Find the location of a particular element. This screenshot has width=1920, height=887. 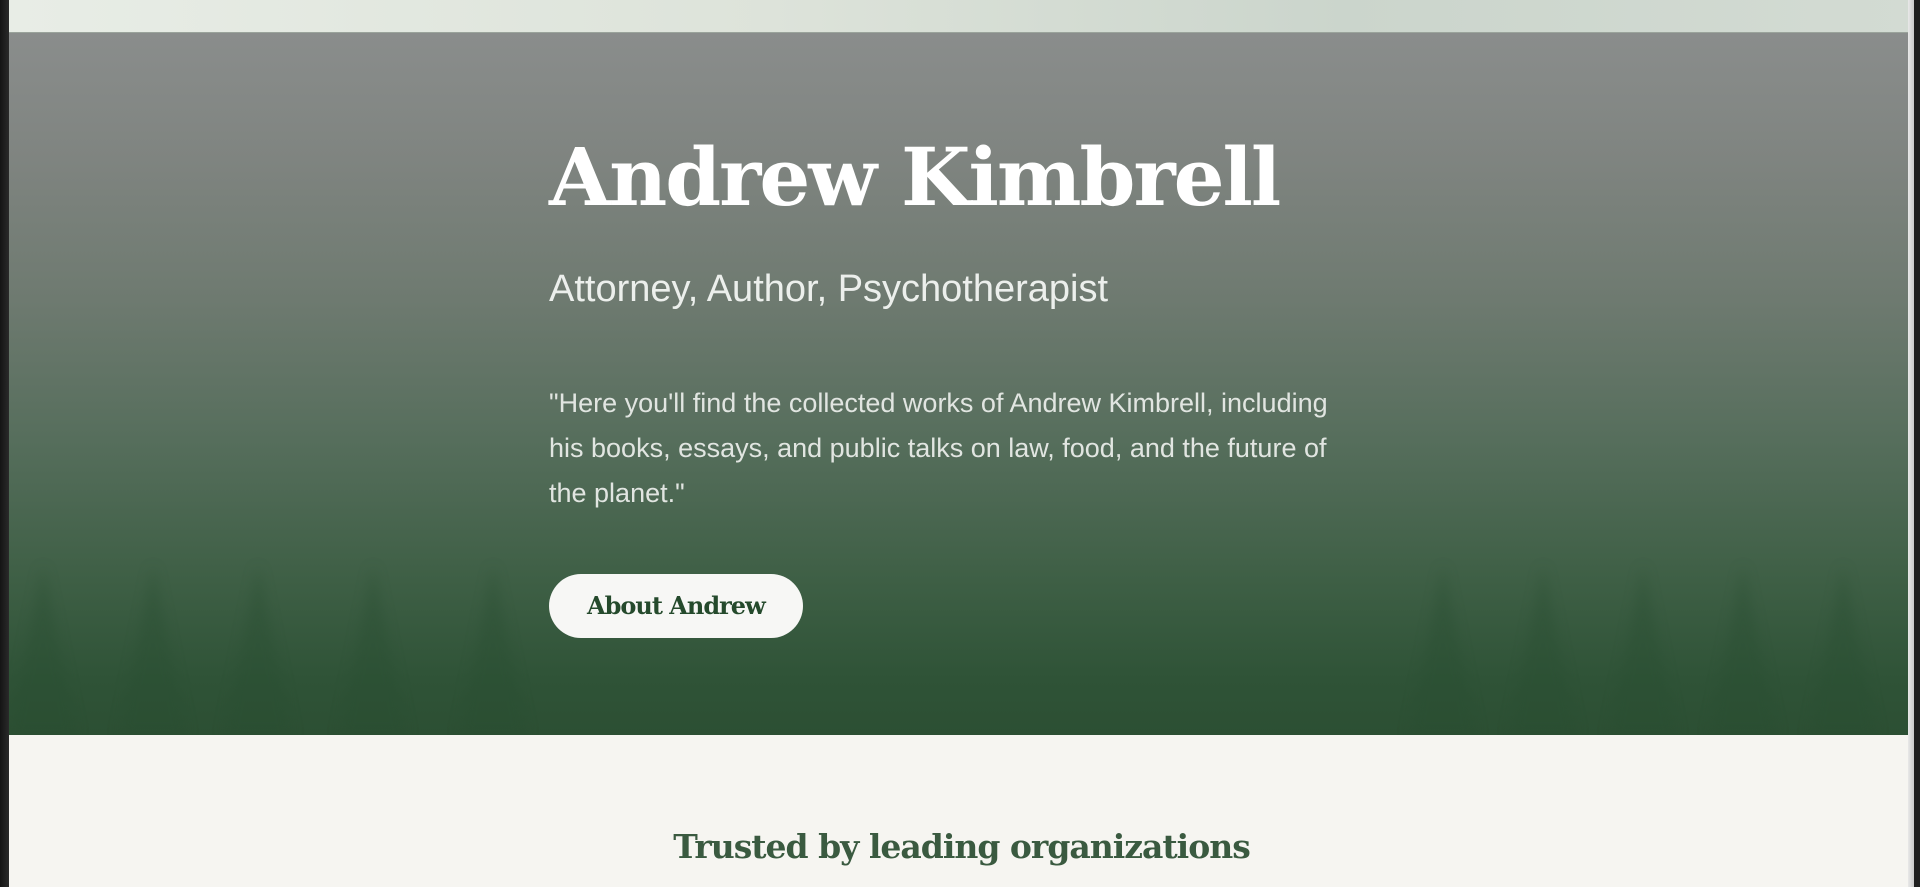

window-edge-right is located at coordinates (1911, 443).